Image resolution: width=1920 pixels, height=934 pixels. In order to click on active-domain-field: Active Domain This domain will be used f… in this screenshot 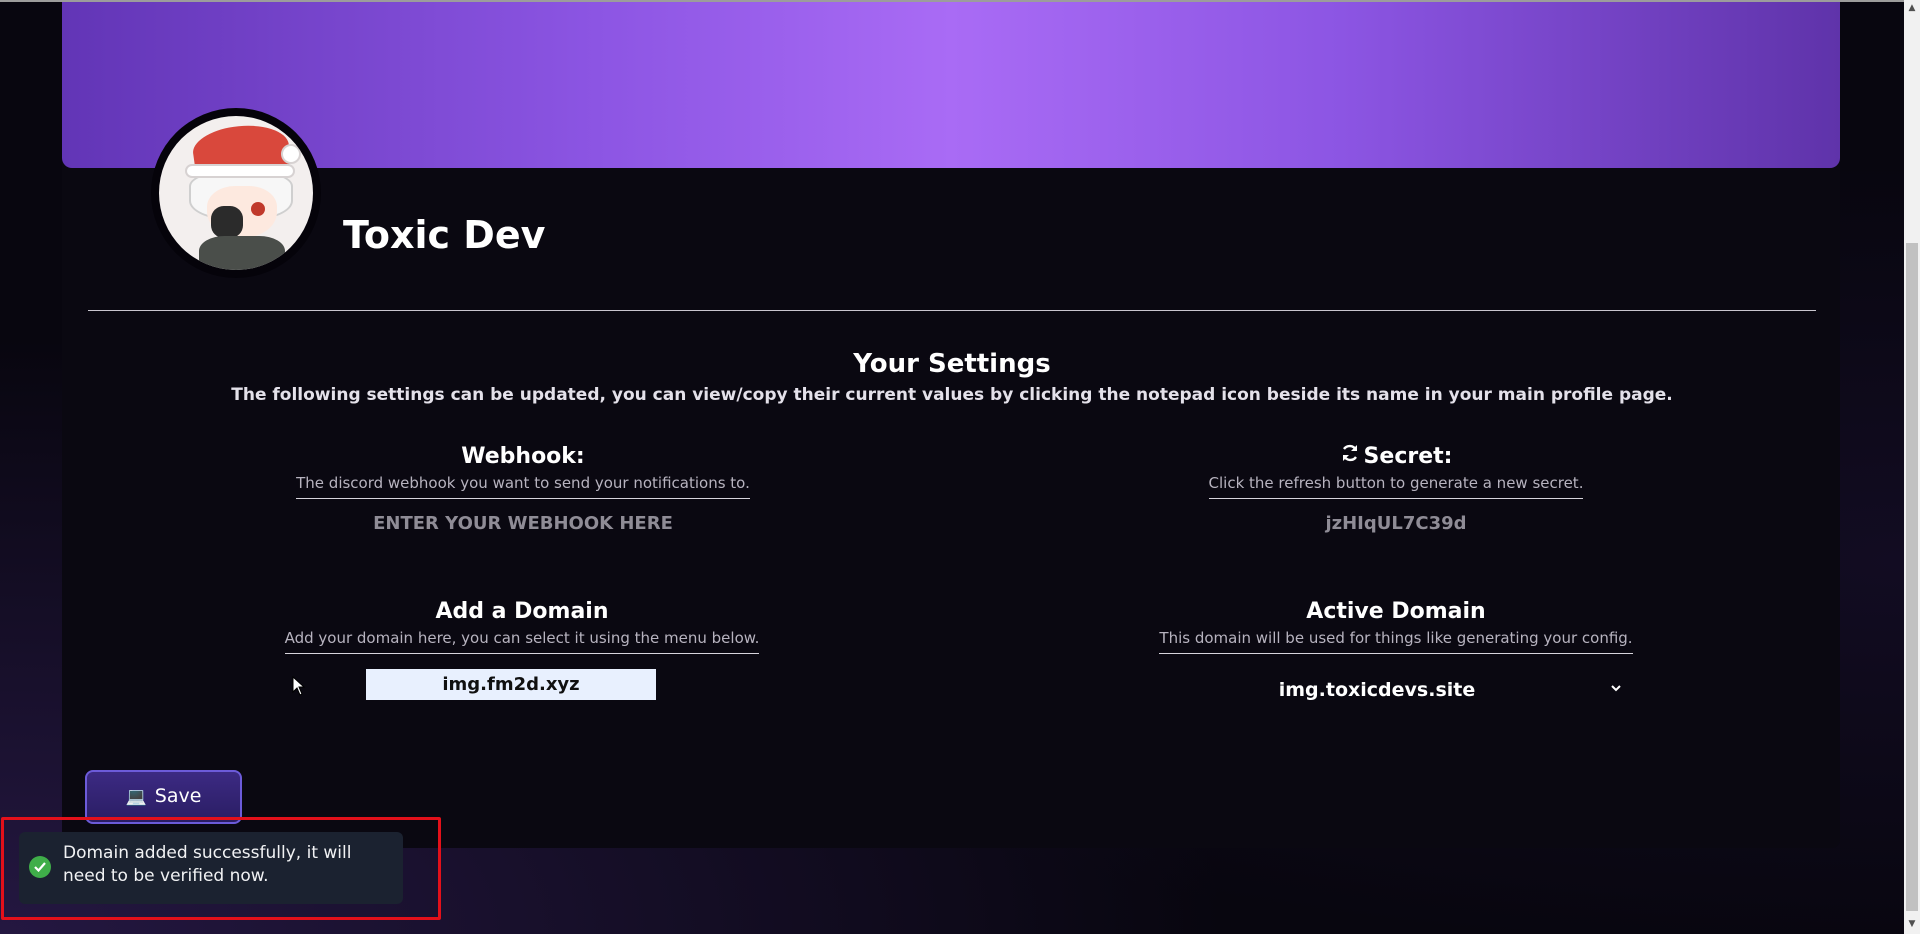, I will do `click(1396, 625)`.